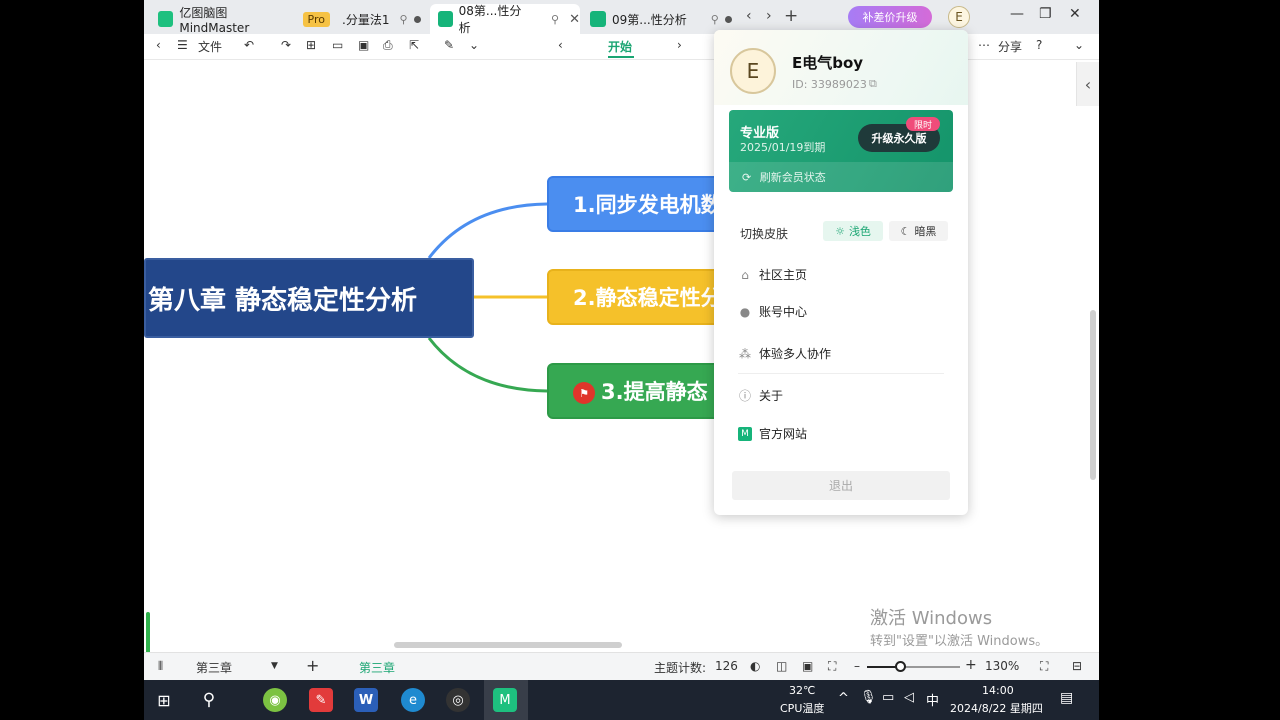 This screenshot has height=720, width=1280. I want to click on plan-expiry: 2025/01/19到期, so click(783, 147).